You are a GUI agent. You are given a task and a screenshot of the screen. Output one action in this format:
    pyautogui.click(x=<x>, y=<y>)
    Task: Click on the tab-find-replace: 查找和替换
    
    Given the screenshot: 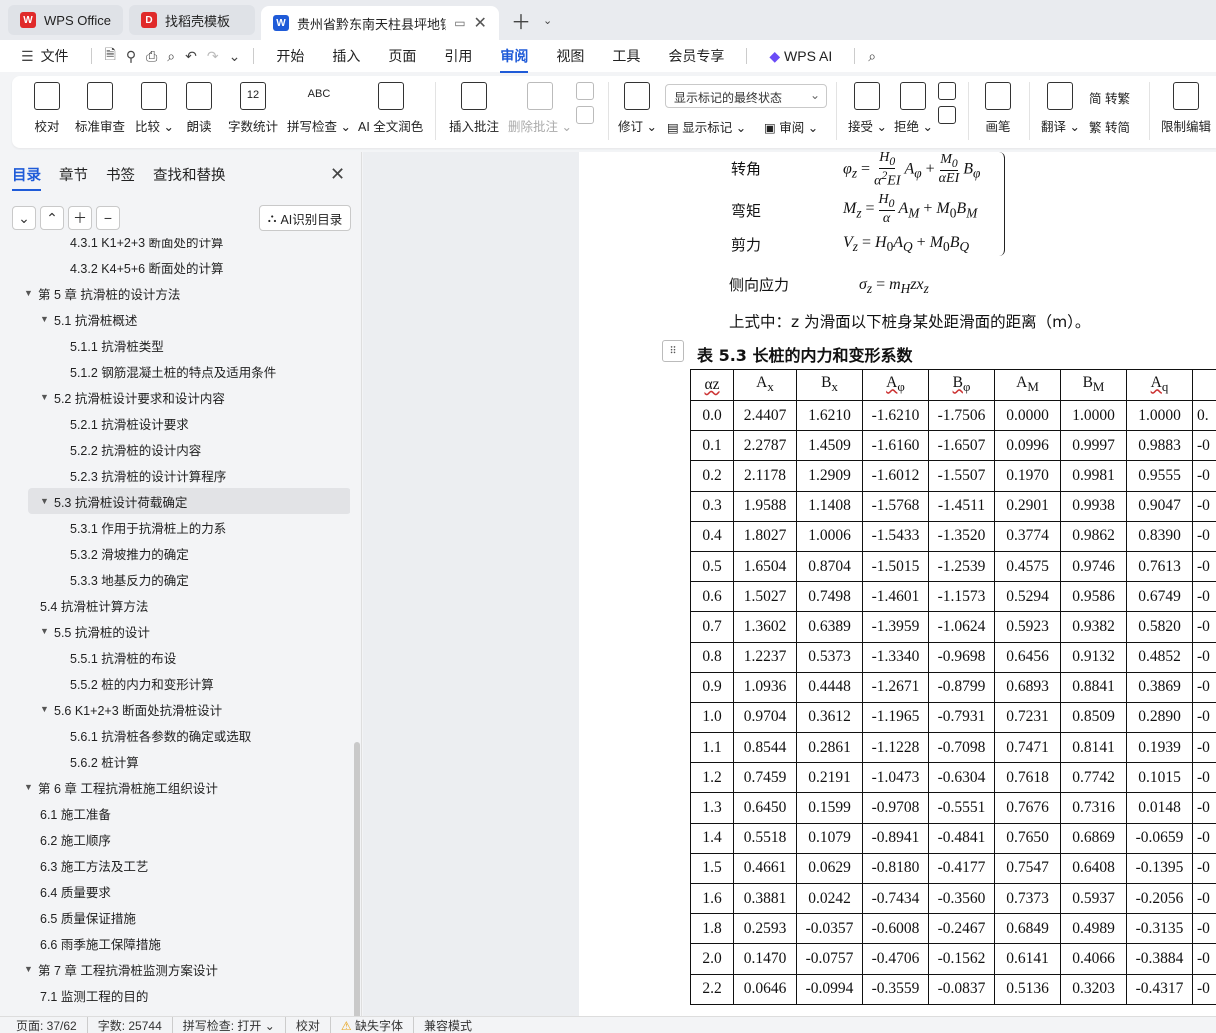 What is the action you would take?
    pyautogui.click(x=189, y=174)
    